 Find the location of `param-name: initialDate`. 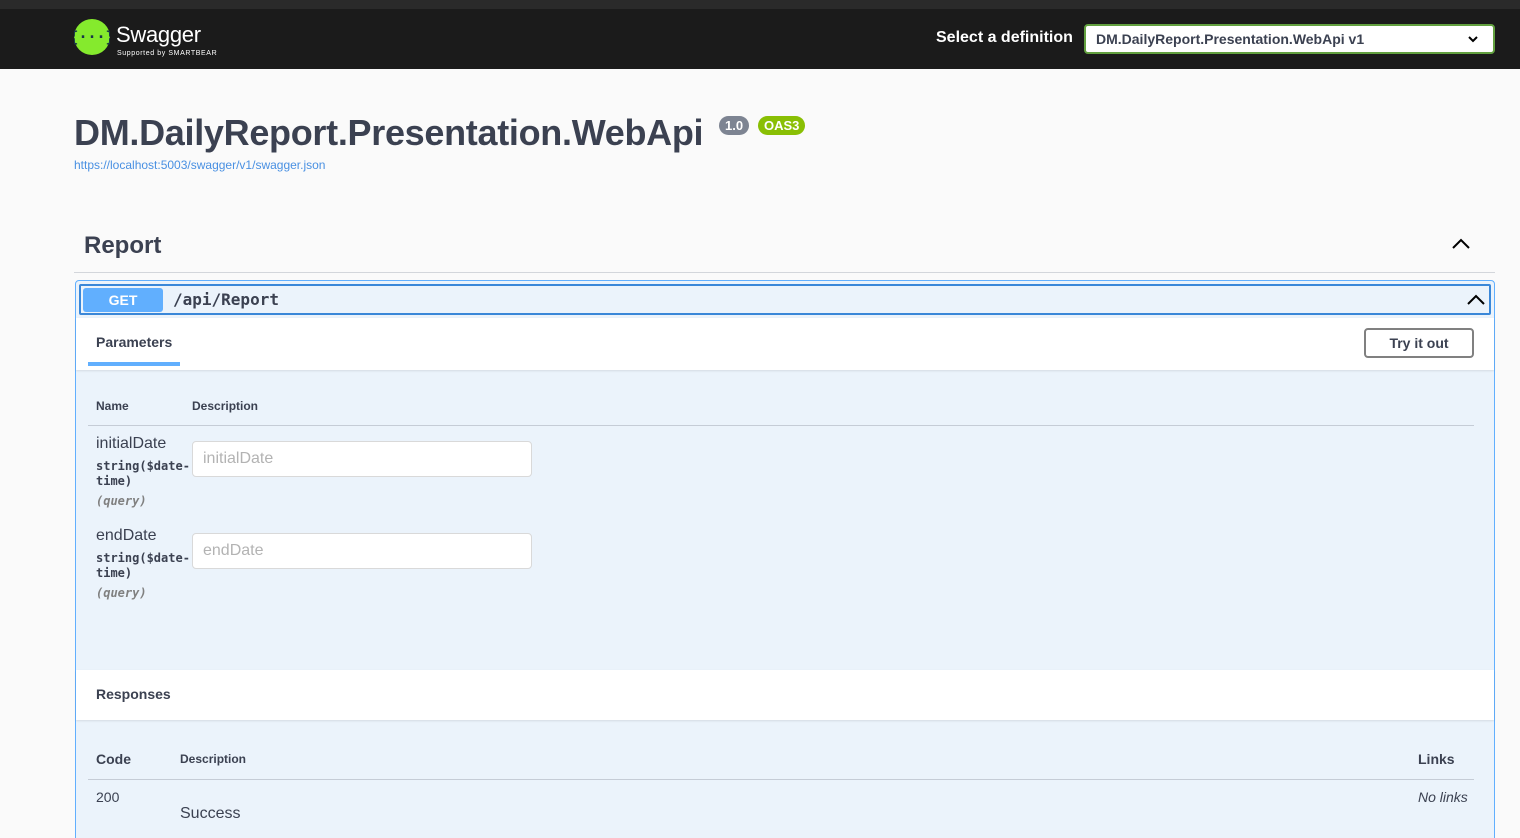

param-name: initialDate is located at coordinates (131, 443).